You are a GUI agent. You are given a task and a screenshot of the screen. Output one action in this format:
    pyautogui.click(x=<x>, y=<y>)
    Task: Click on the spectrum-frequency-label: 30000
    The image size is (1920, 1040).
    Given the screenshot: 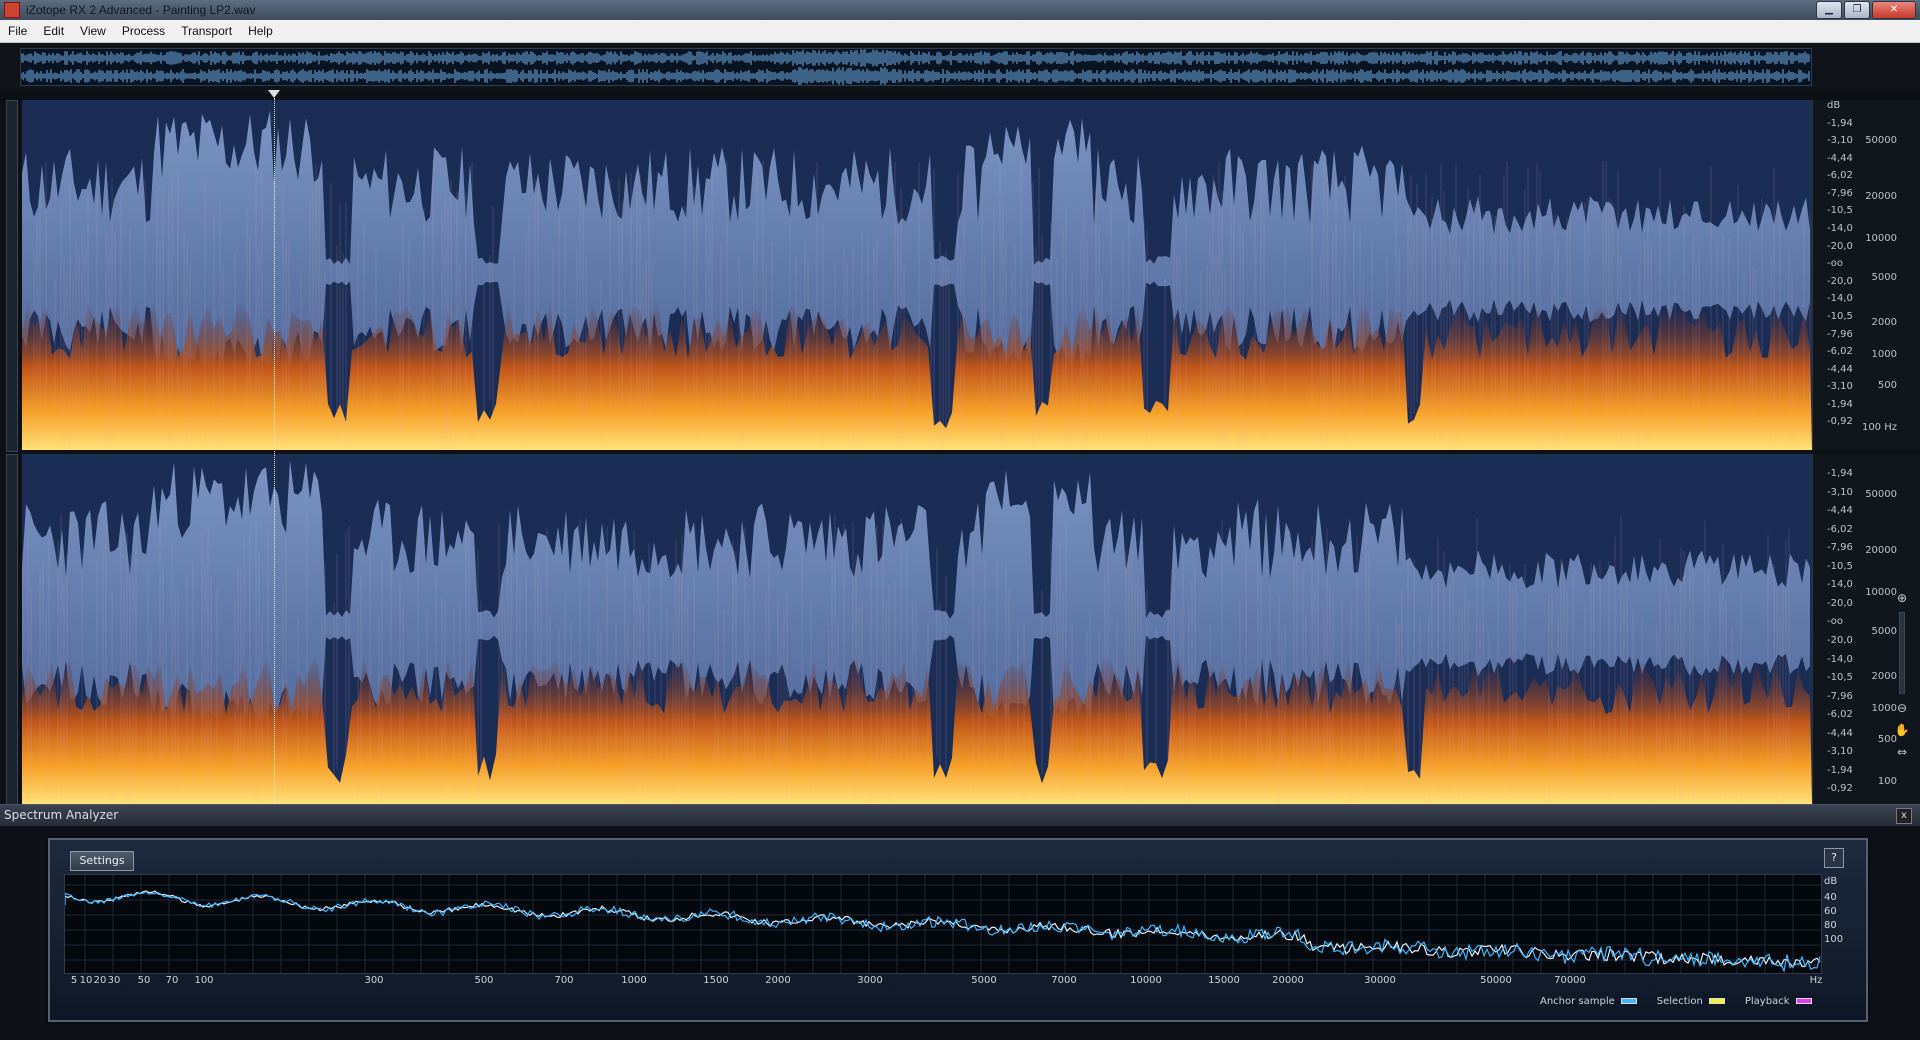 What is the action you would take?
    pyautogui.click(x=1380, y=980)
    